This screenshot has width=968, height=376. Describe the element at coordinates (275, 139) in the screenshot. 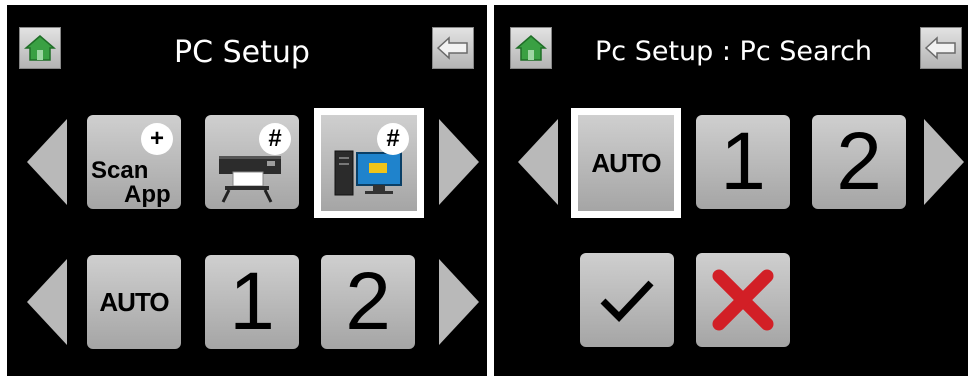

I see `printer-badge: #` at that location.